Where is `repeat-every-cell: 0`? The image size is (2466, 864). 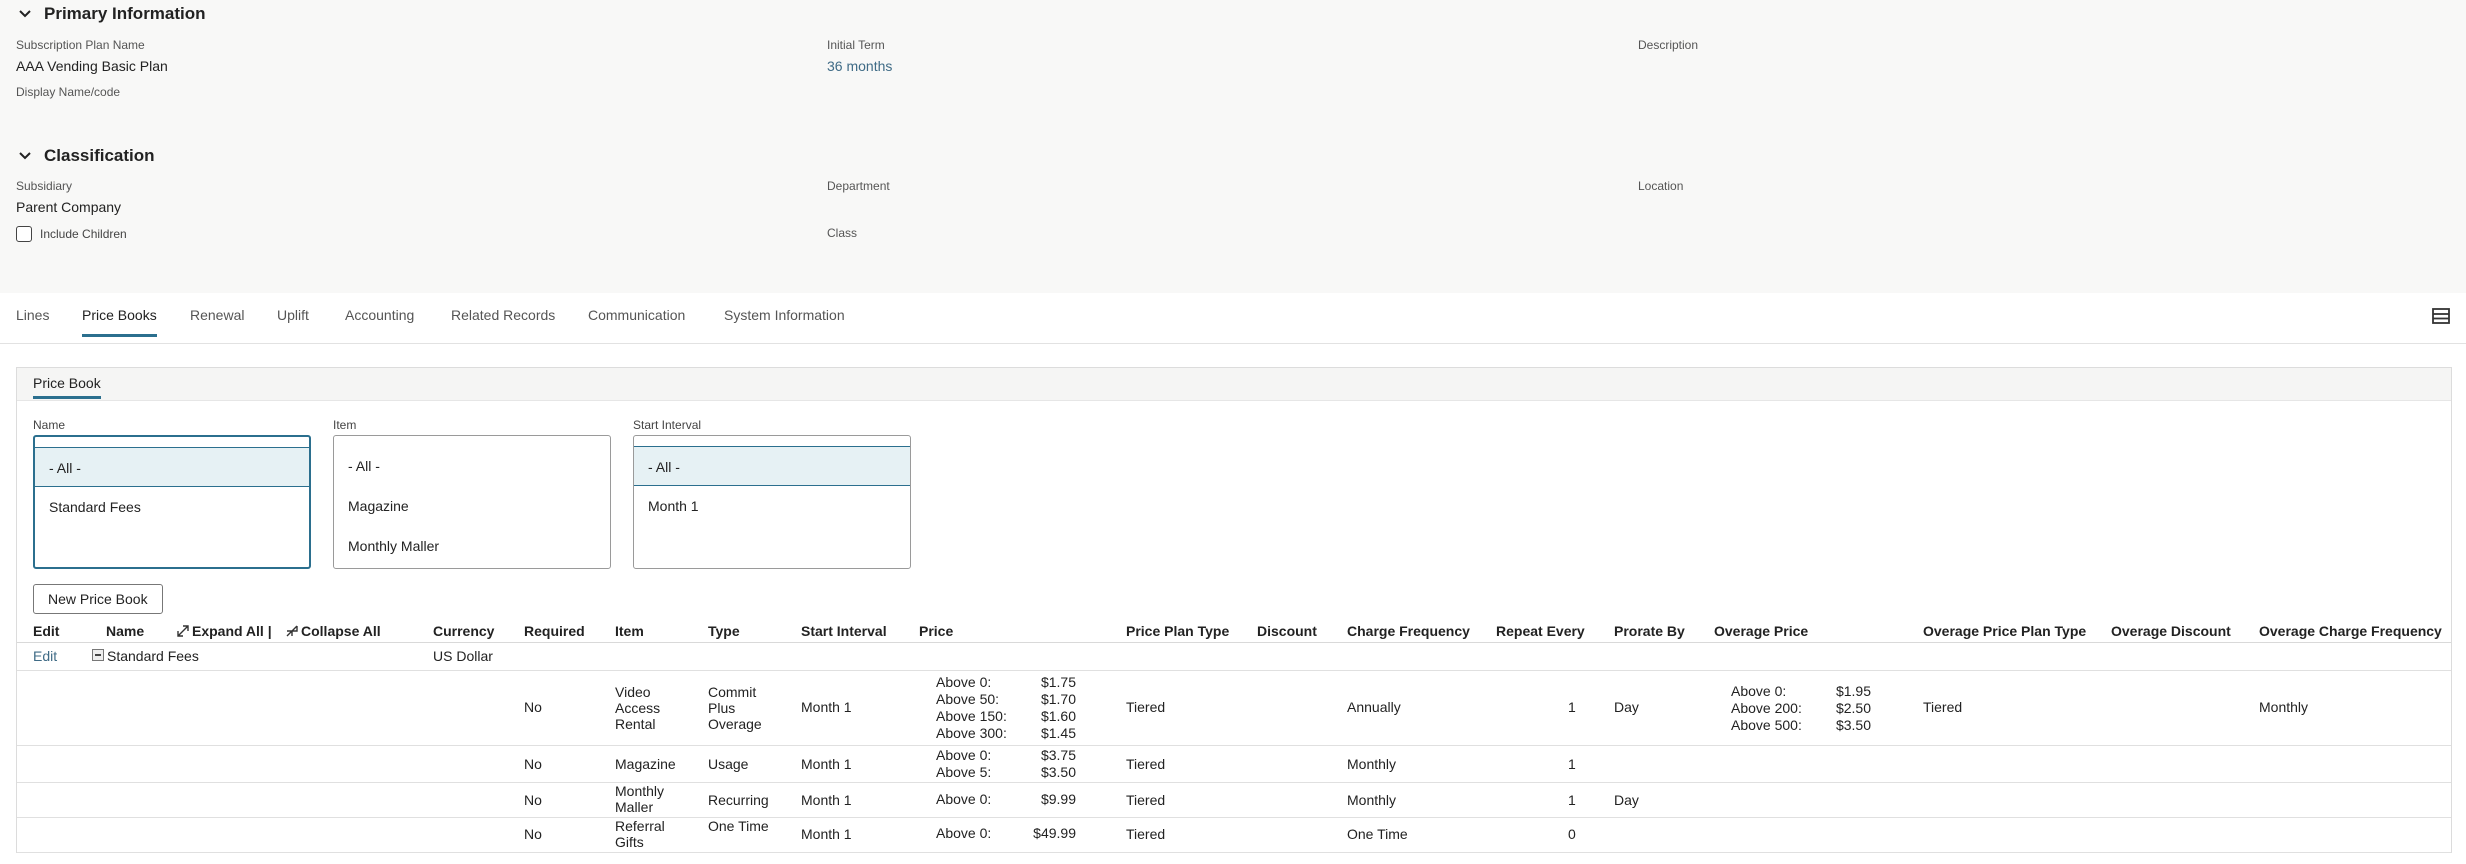 repeat-every-cell: 0 is located at coordinates (1572, 834).